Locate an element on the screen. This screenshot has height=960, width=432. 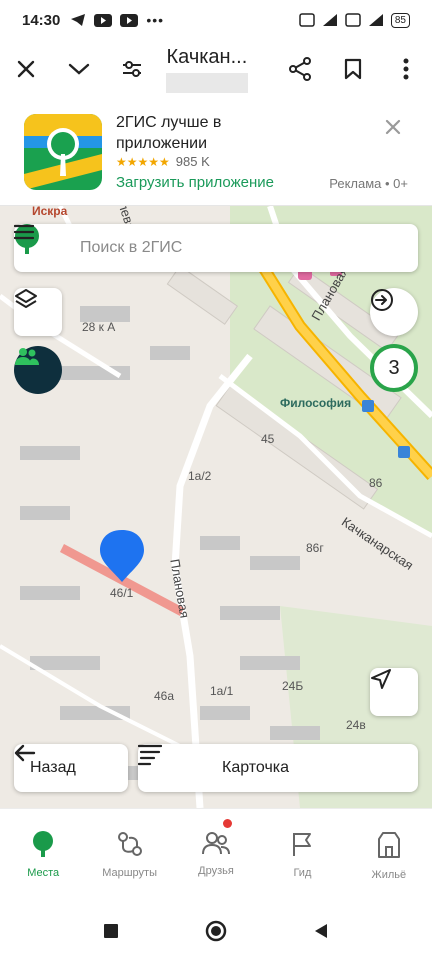
login-icon is located at coordinates (382, 300).